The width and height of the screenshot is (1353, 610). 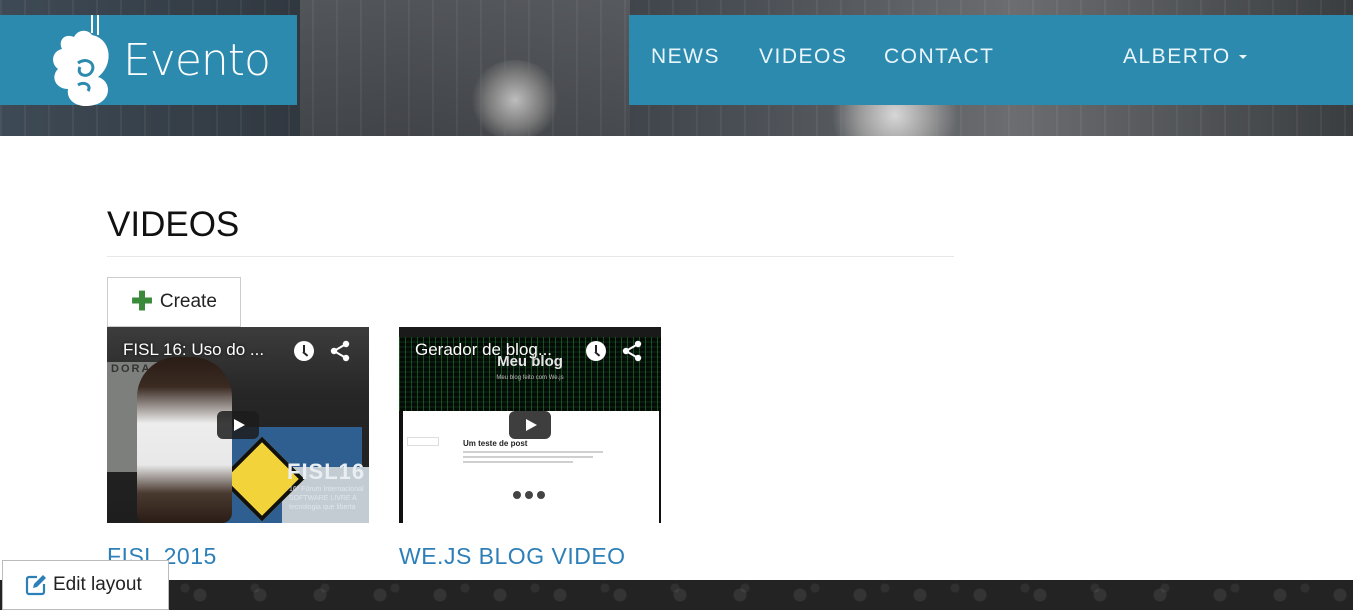 I want to click on thumb-sidebar-box, so click(x=423, y=441).